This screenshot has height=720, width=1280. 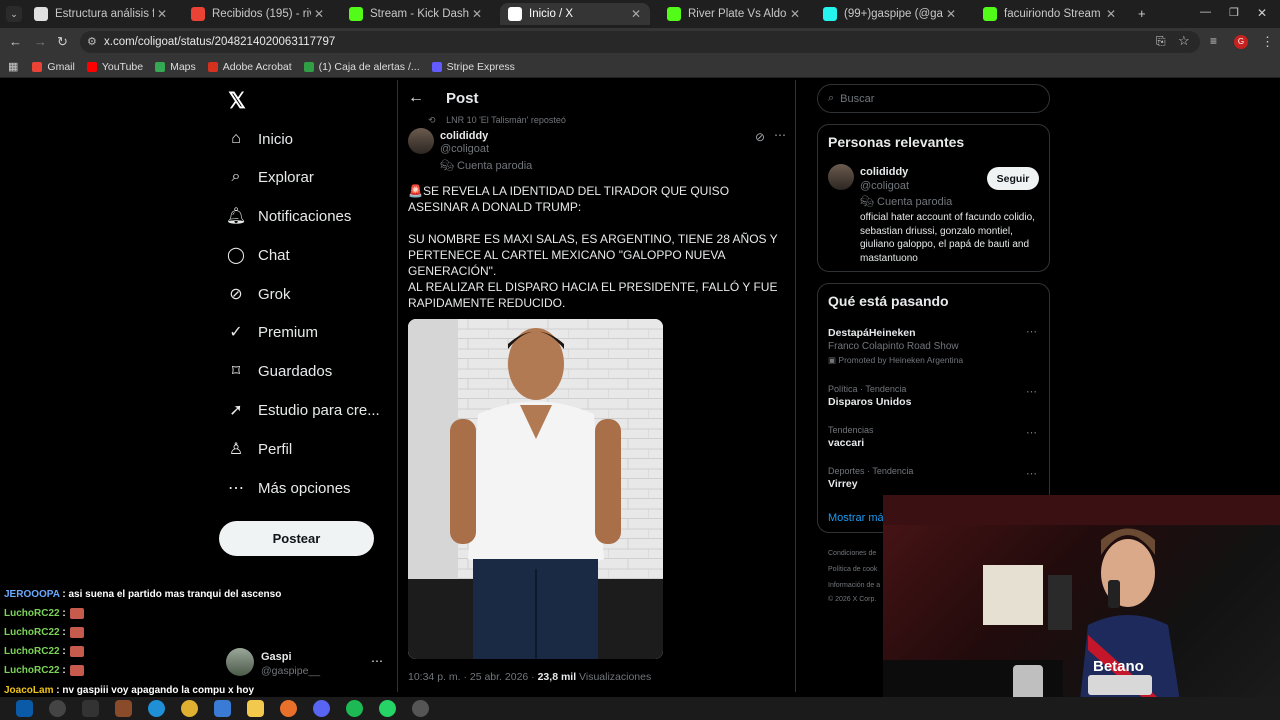 What do you see at coordinates (884, 172) in the screenshot?
I see `relevant-user-name: colididdy` at bounding box center [884, 172].